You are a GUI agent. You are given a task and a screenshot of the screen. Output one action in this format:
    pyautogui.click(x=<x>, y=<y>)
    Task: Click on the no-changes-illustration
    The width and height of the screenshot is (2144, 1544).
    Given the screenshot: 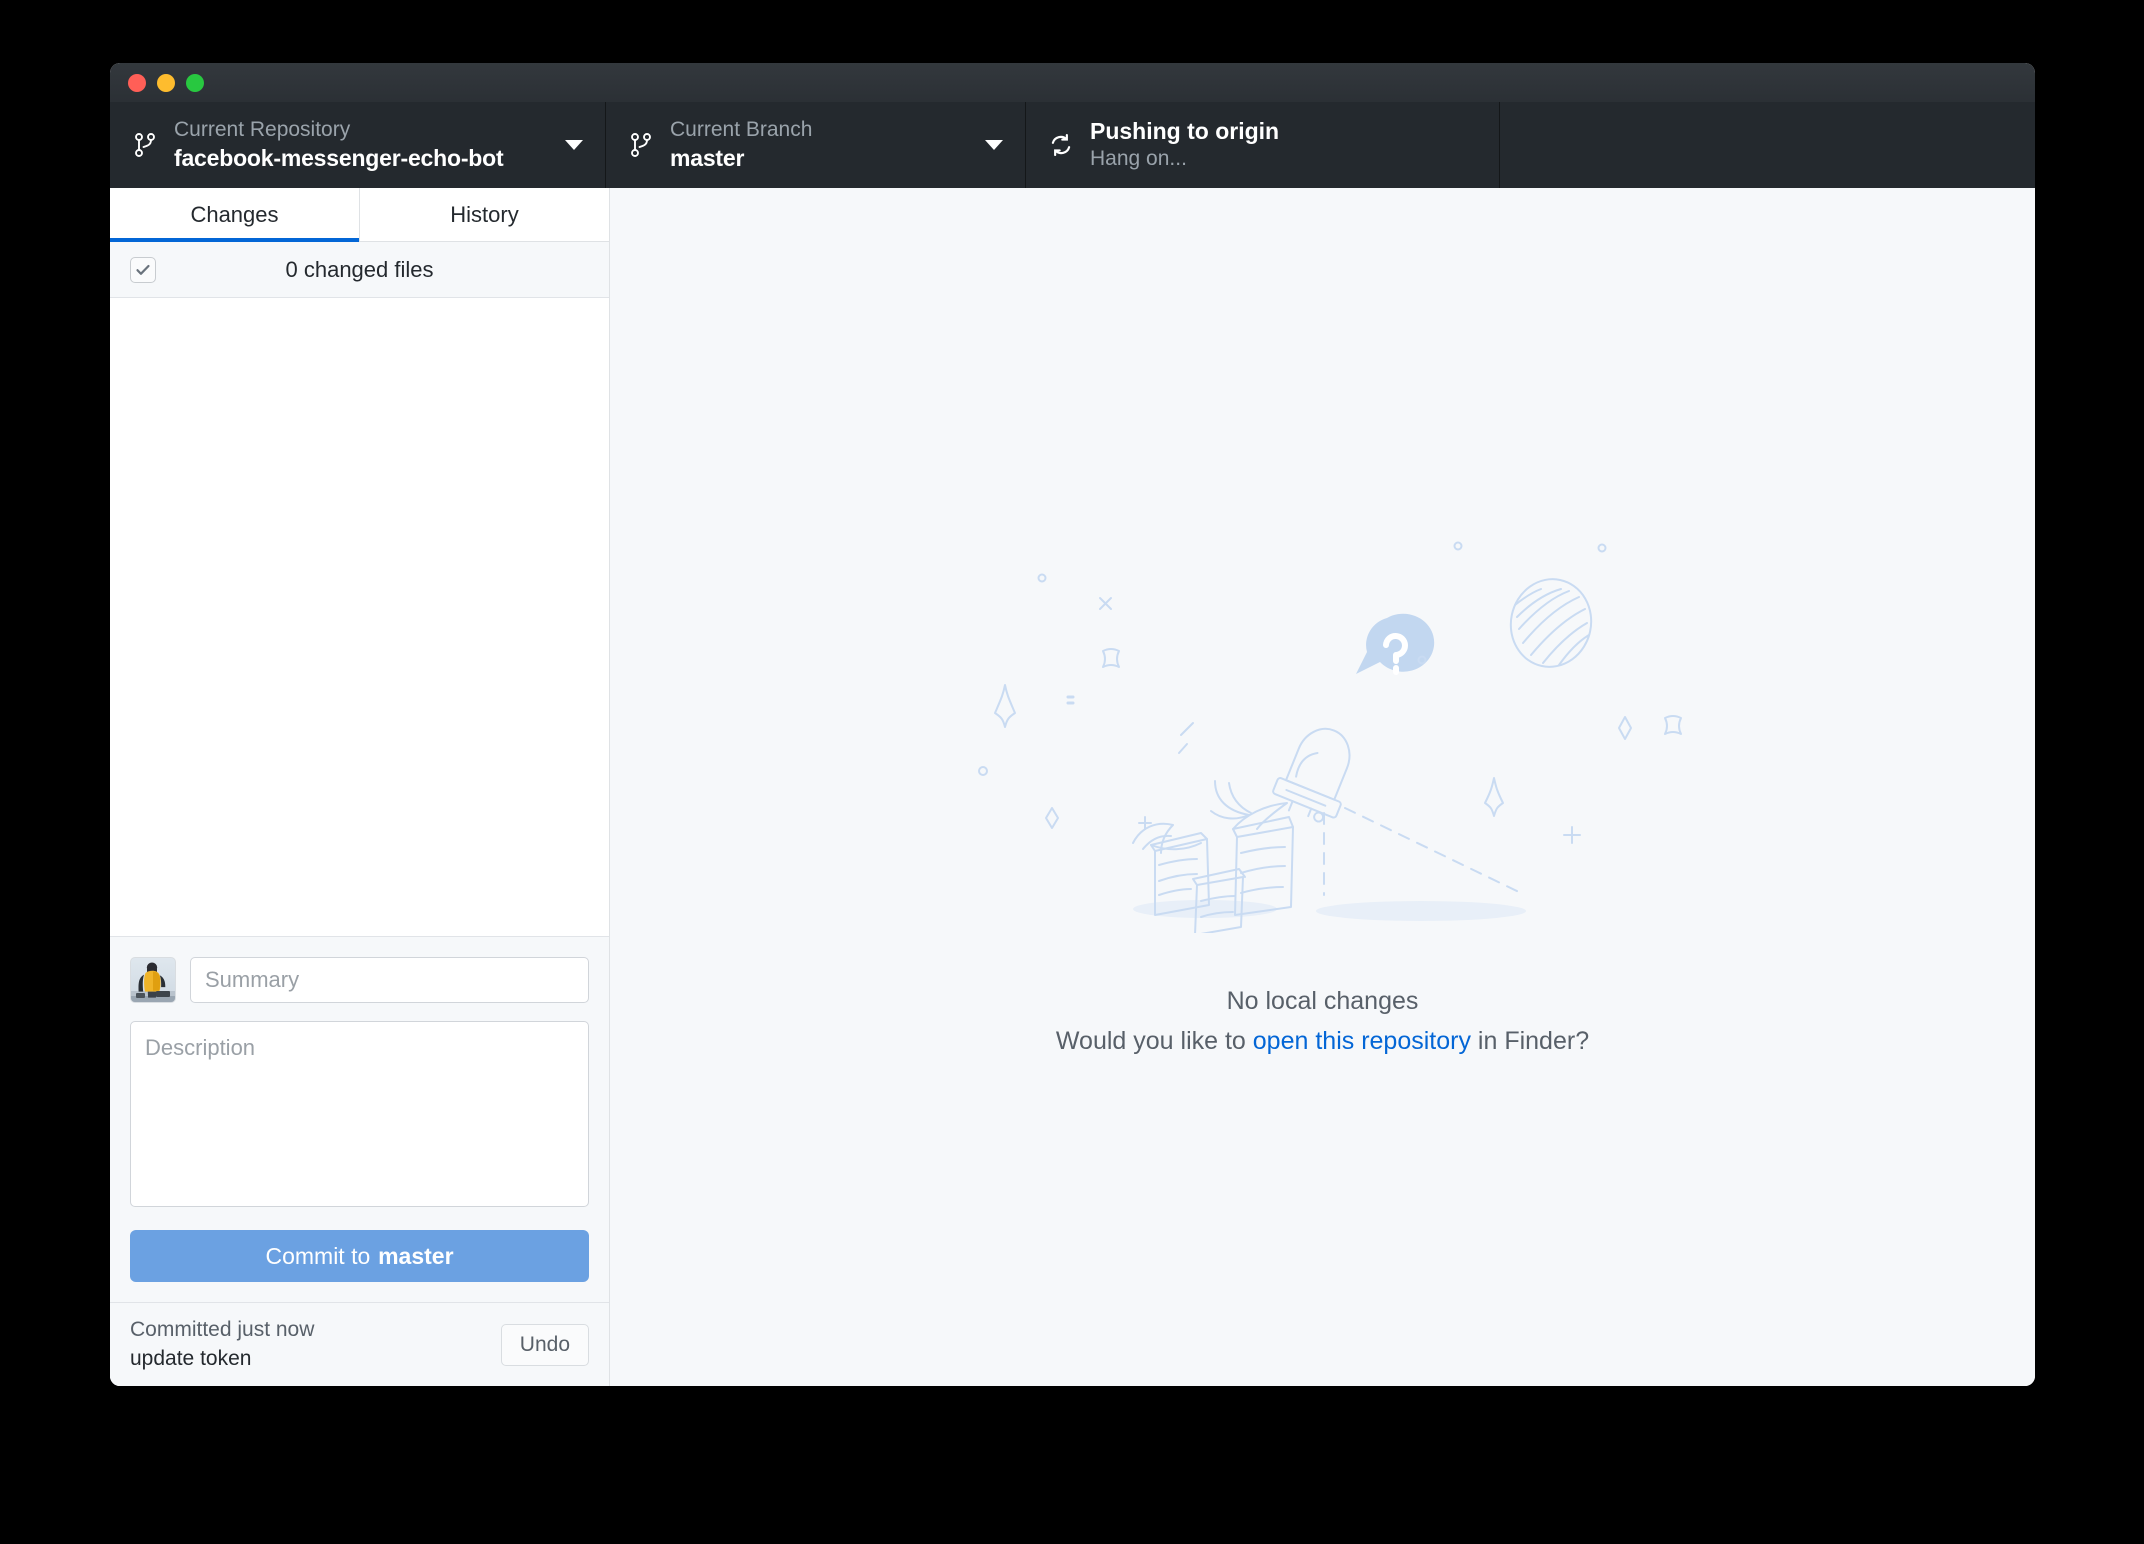 What is the action you would take?
    pyautogui.click(x=1329, y=737)
    